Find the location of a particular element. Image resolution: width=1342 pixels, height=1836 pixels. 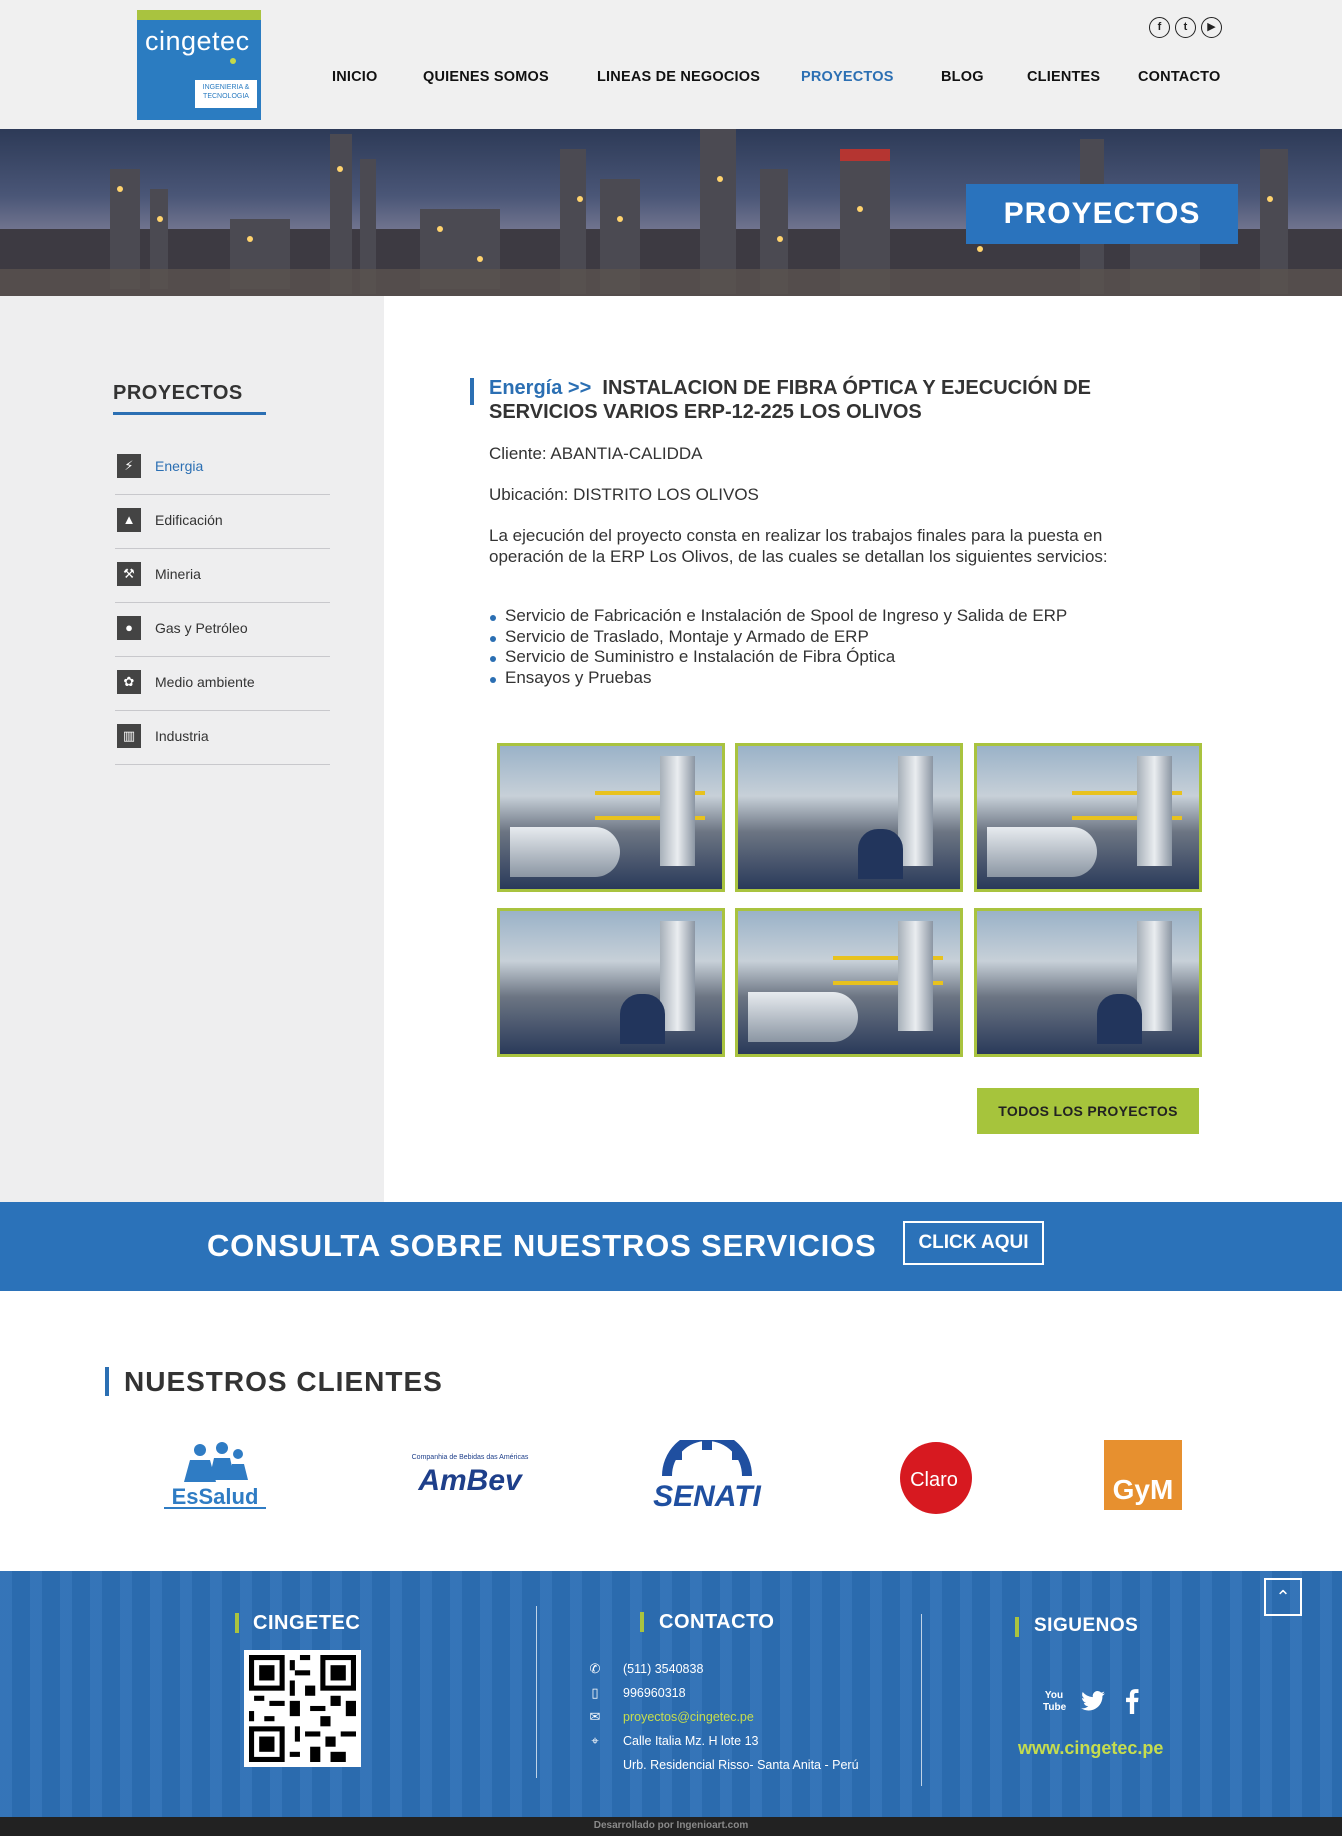

svg-text: EsSalud is located at coordinates (215, 1496).